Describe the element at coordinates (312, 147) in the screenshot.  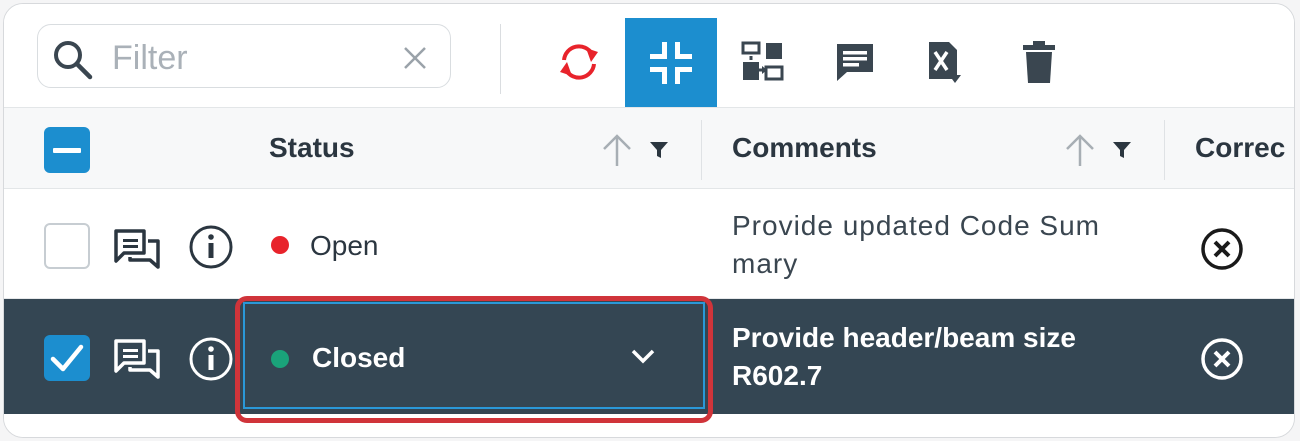
I see `column-title-status: Status` at that location.